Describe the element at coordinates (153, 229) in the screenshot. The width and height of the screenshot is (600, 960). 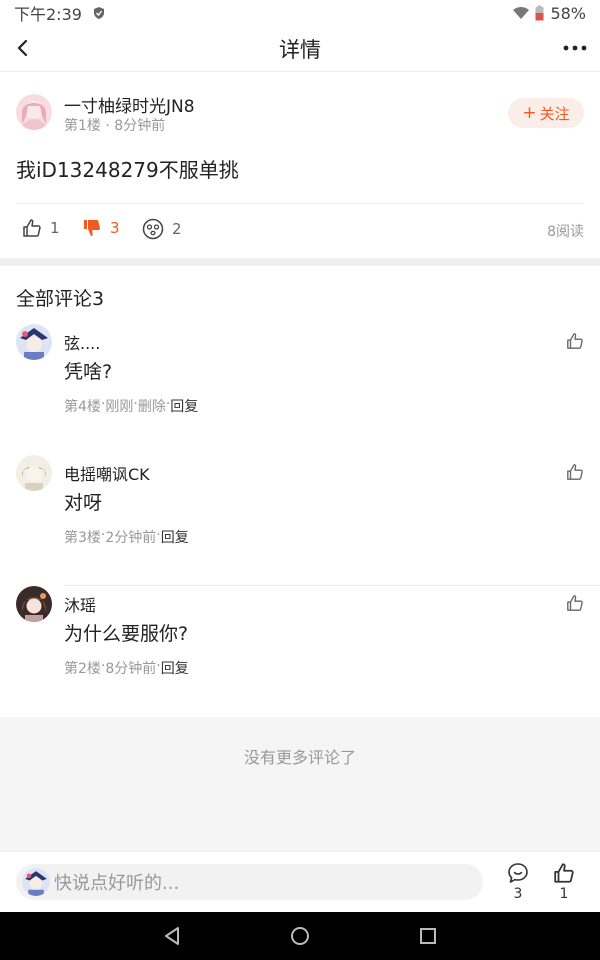
I see `emoji-face-icon` at that location.